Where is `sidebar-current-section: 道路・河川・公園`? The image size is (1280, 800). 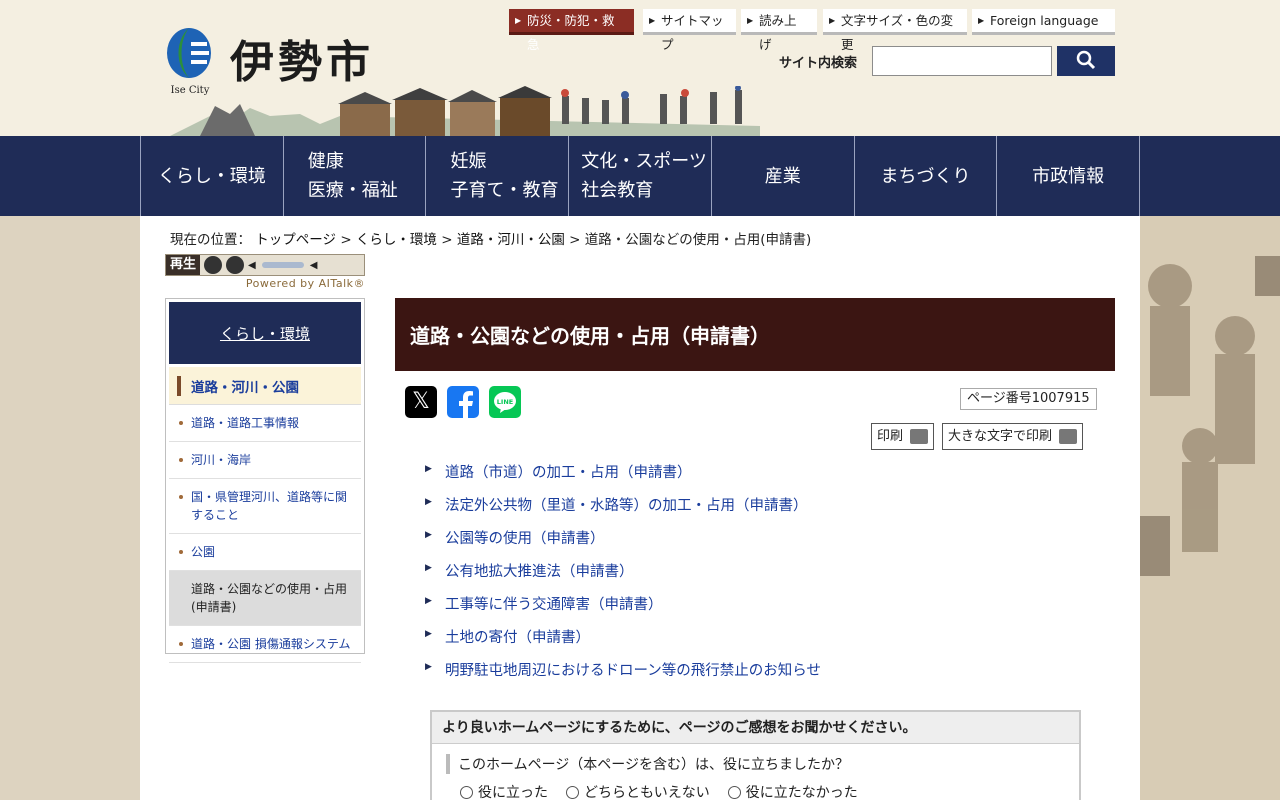
sidebar-current-section: 道路・河川・公園 is located at coordinates (265, 386).